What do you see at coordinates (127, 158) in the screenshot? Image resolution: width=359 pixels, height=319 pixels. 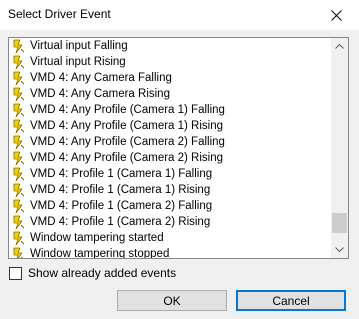 I see `event-label: VMD 4: Any Profile (Camera 2) Rising` at bounding box center [127, 158].